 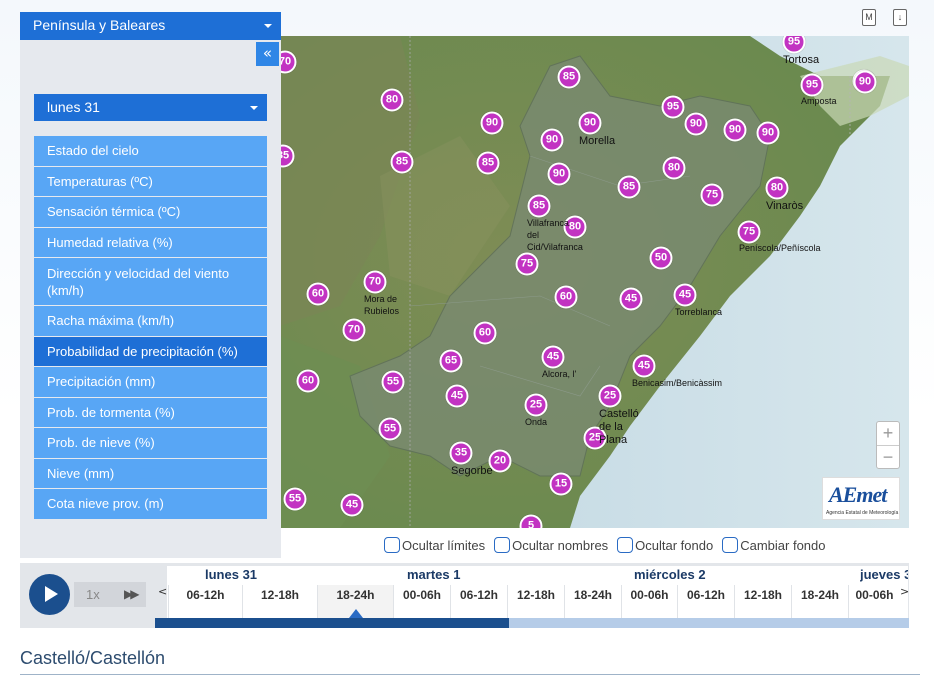 What do you see at coordinates (888, 456) in the screenshot?
I see `zoom-out-button: −` at bounding box center [888, 456].